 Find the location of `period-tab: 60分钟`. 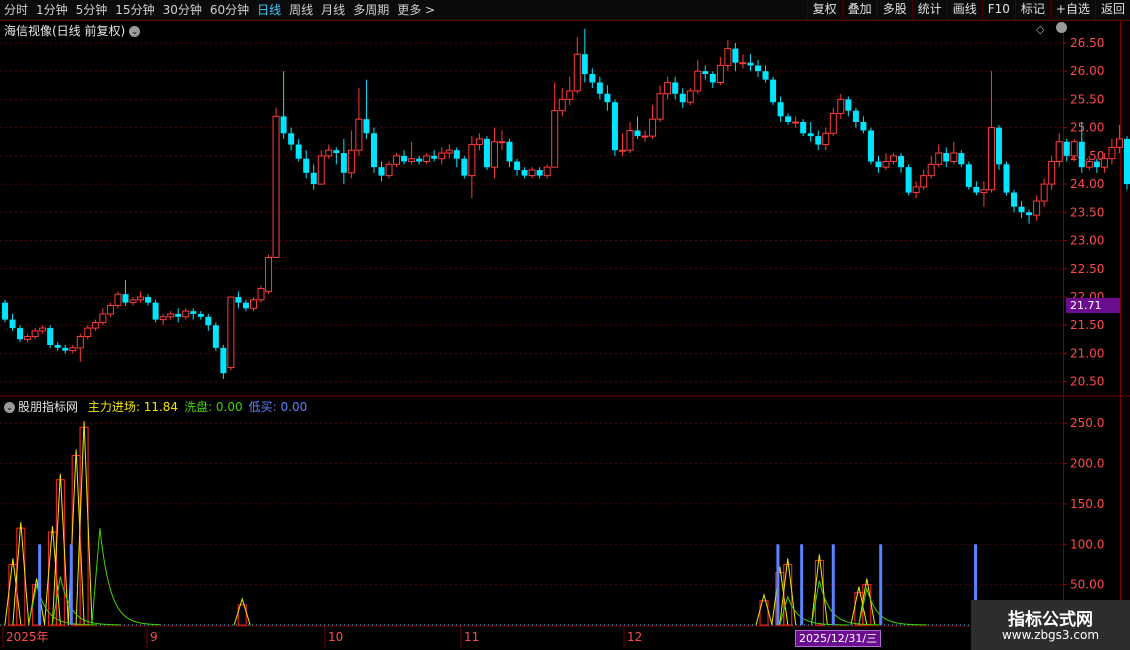

period-tab: 60分钟 is located at coordinates (229, 10).